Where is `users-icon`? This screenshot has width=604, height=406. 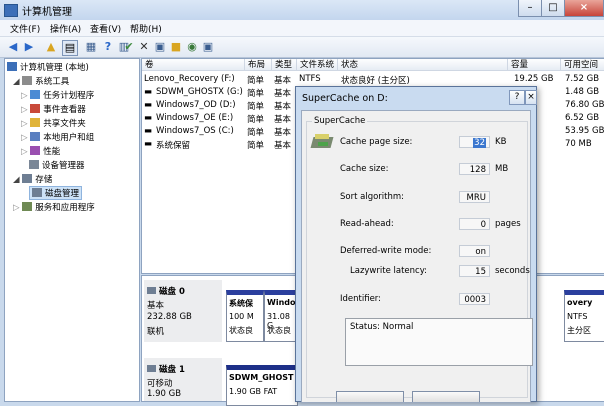 users-icon is located at coordinates (35, 136).